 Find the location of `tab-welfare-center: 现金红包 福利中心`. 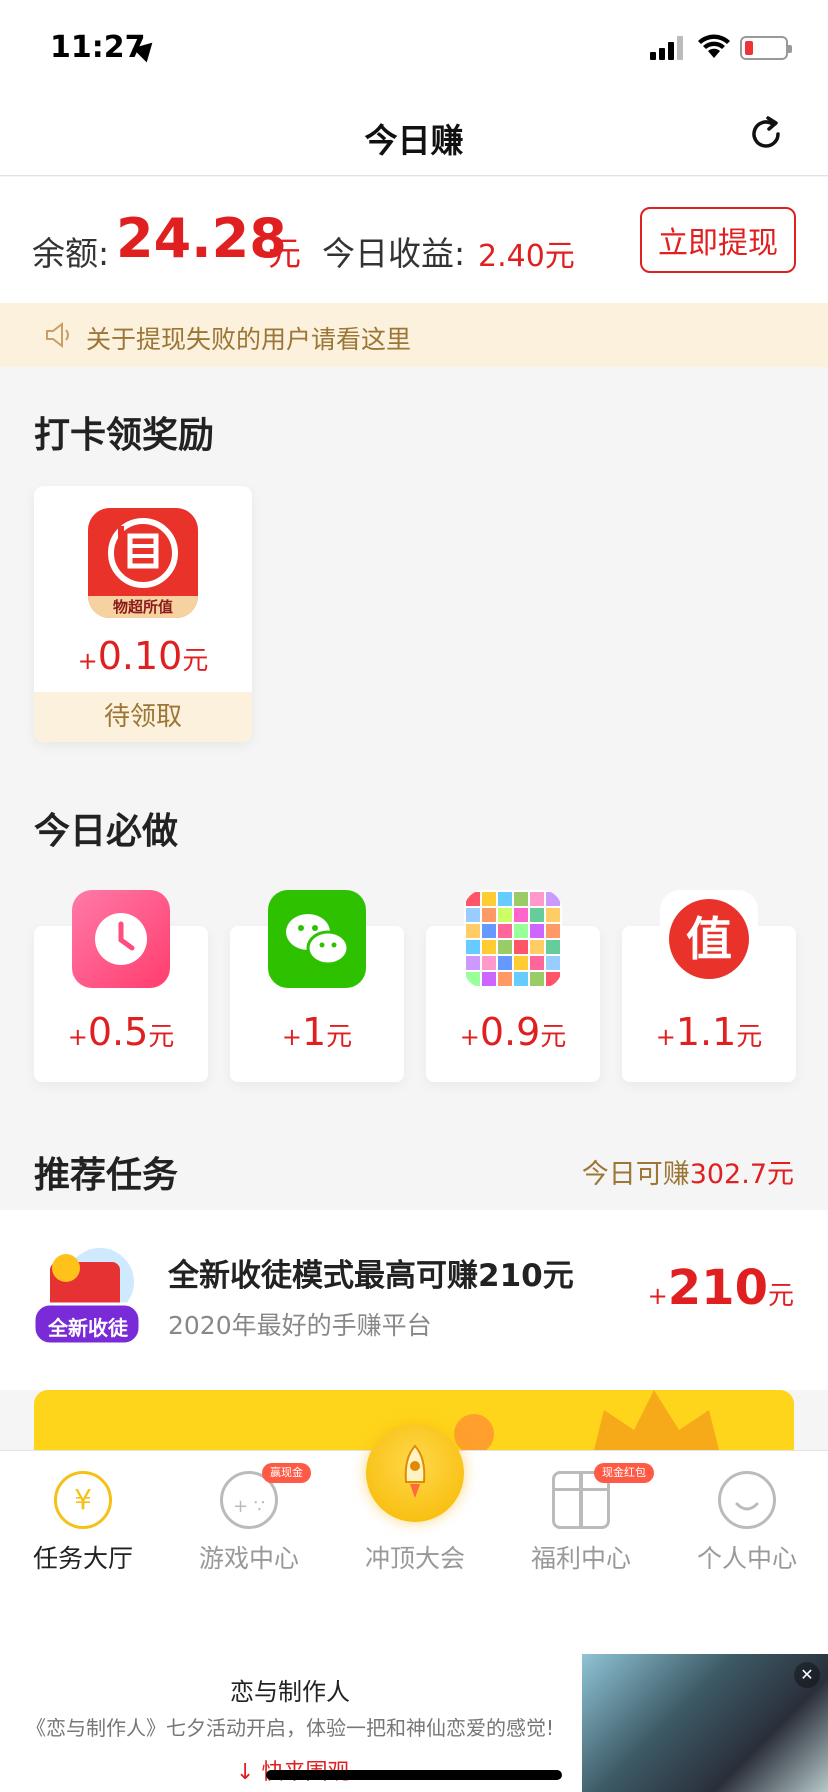

tab-welfare-center: 现金红包 福利中心 is located at coordinates (581, 1515).